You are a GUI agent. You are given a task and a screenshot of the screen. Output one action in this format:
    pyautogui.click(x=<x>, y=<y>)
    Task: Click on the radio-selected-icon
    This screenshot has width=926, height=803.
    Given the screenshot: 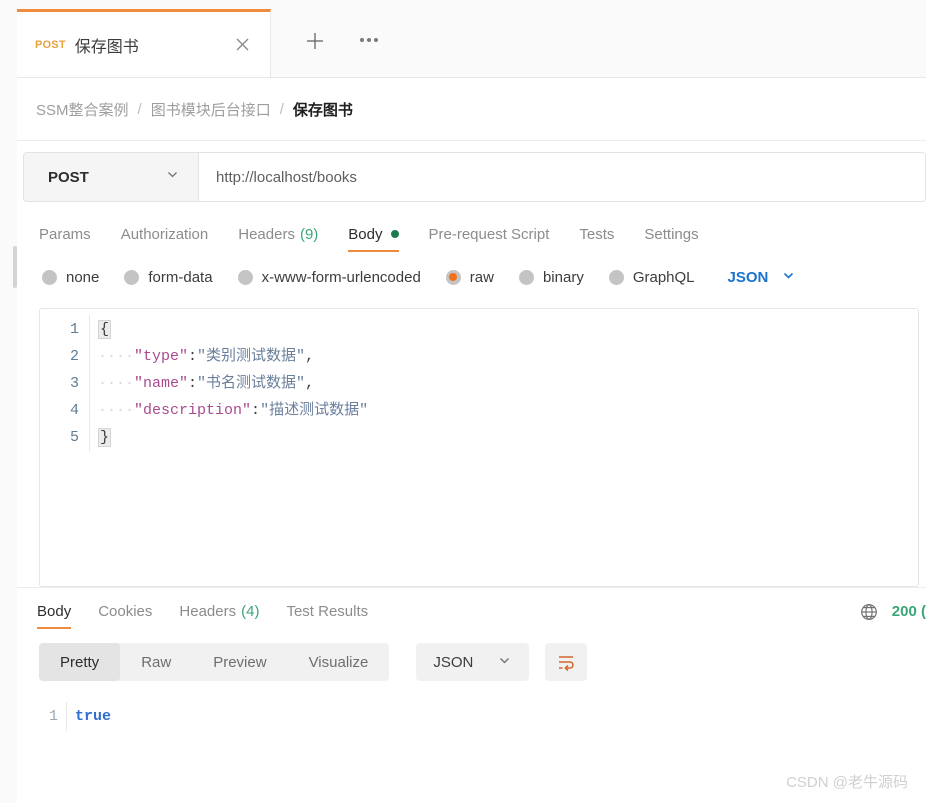 What is the action you would take?
    pyautogui.click(x=453, y=277)
    